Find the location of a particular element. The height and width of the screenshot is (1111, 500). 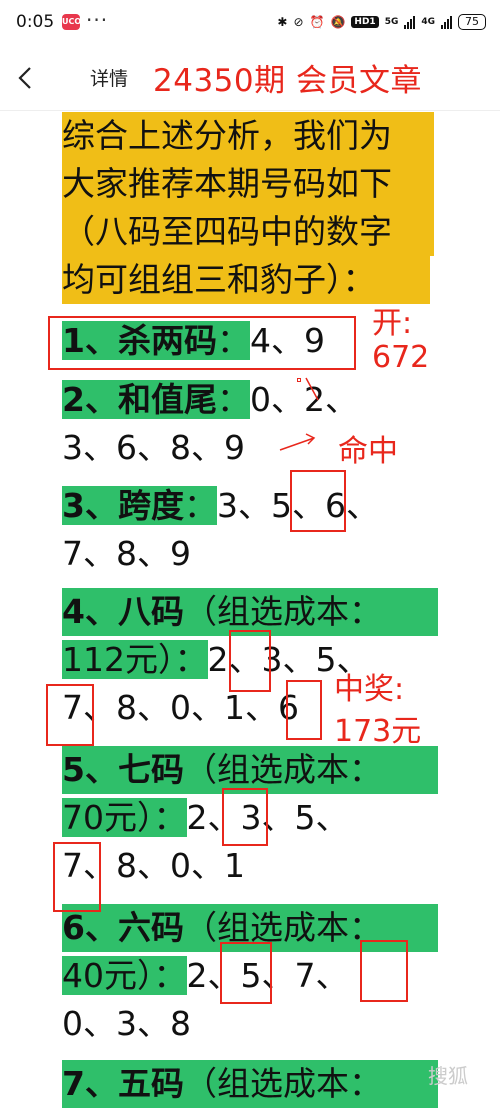

kill-two-annotation-box is located at coordinates (202, 343).